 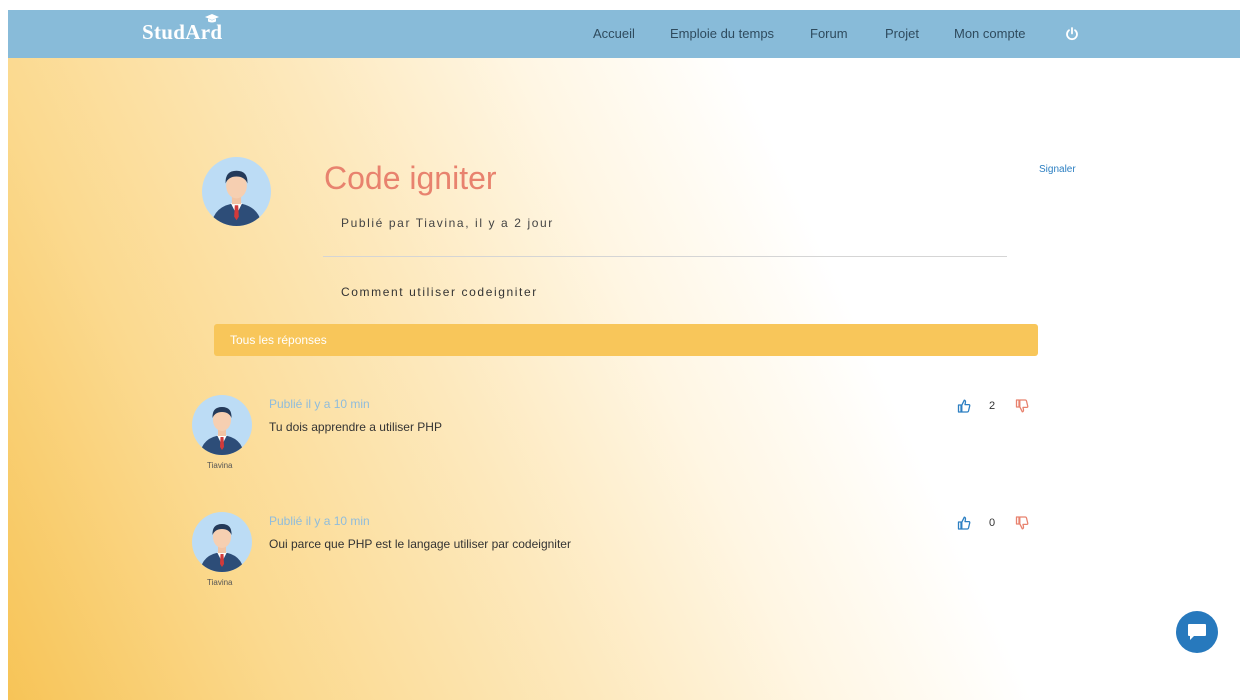 I want to click on report-link: Signaler, so click(x=1057, y=169).